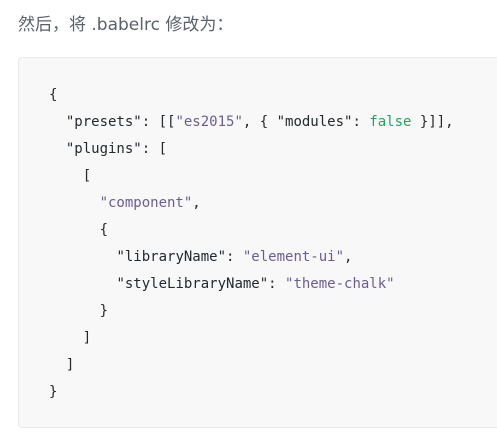  I want to click on outer-close-bracket: ], so click(70, 365).